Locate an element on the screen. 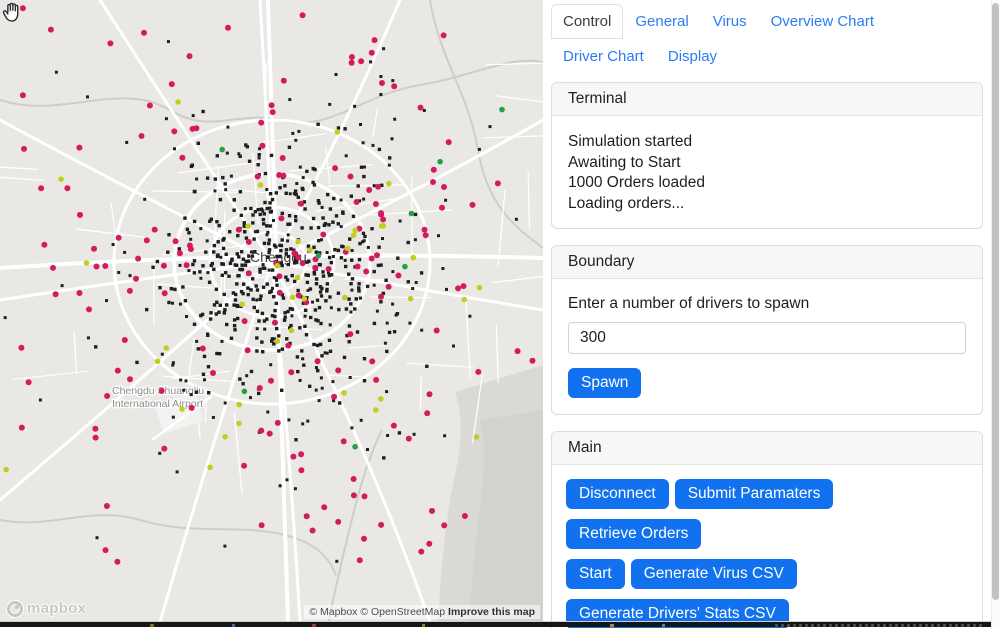  terminal-card-header: Terminal is located at coordinates (767, 99).